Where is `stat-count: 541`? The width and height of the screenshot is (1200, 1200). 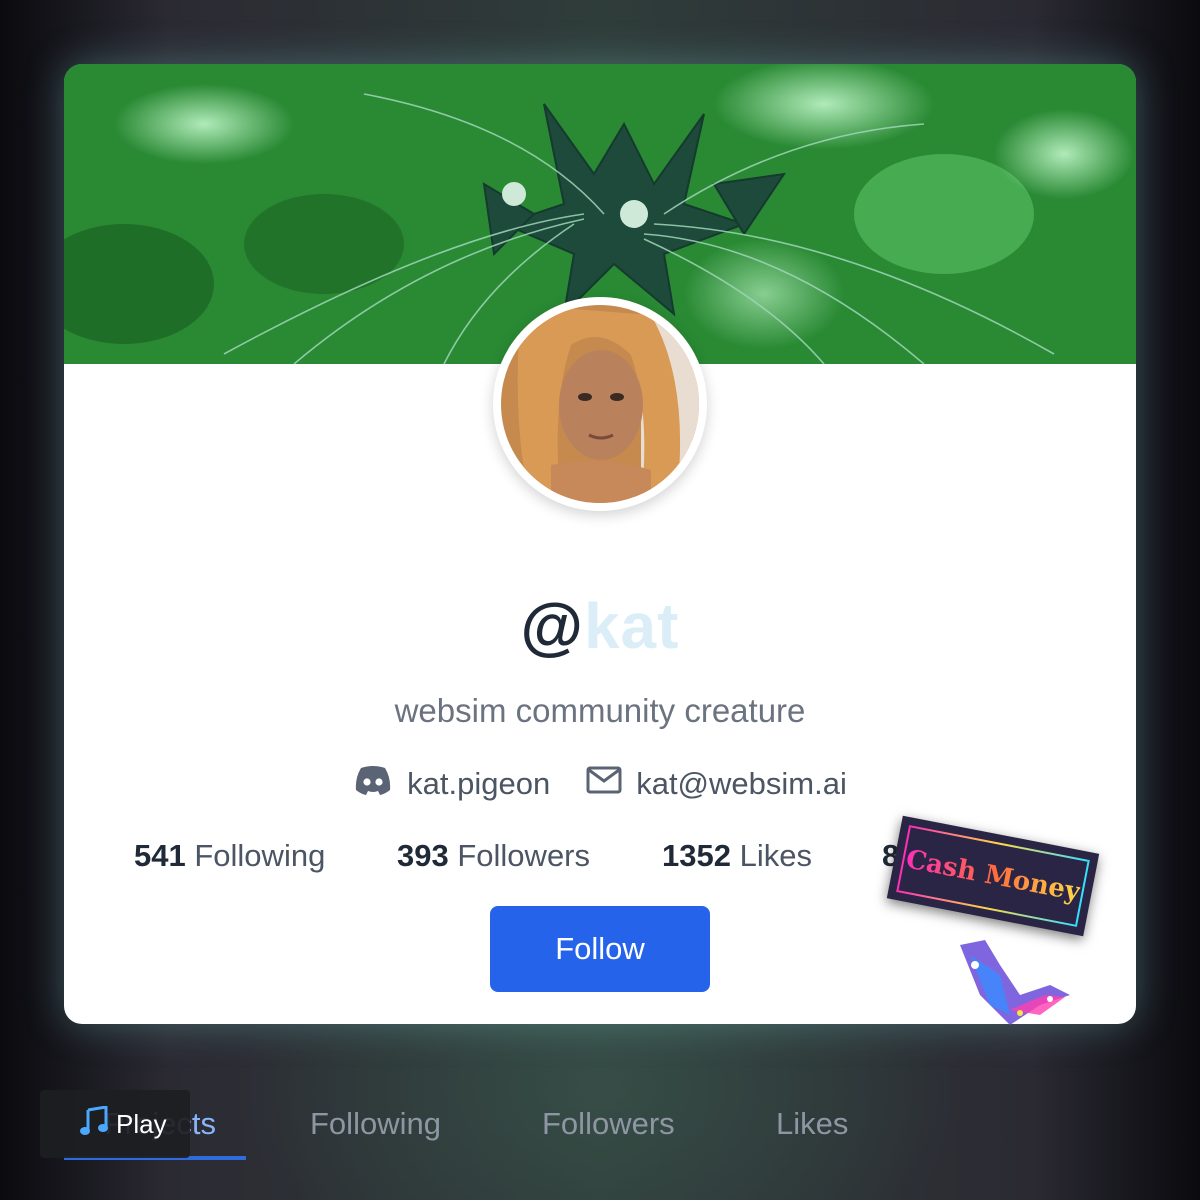 stat-count: 541 is located at coordinates (160, 855).